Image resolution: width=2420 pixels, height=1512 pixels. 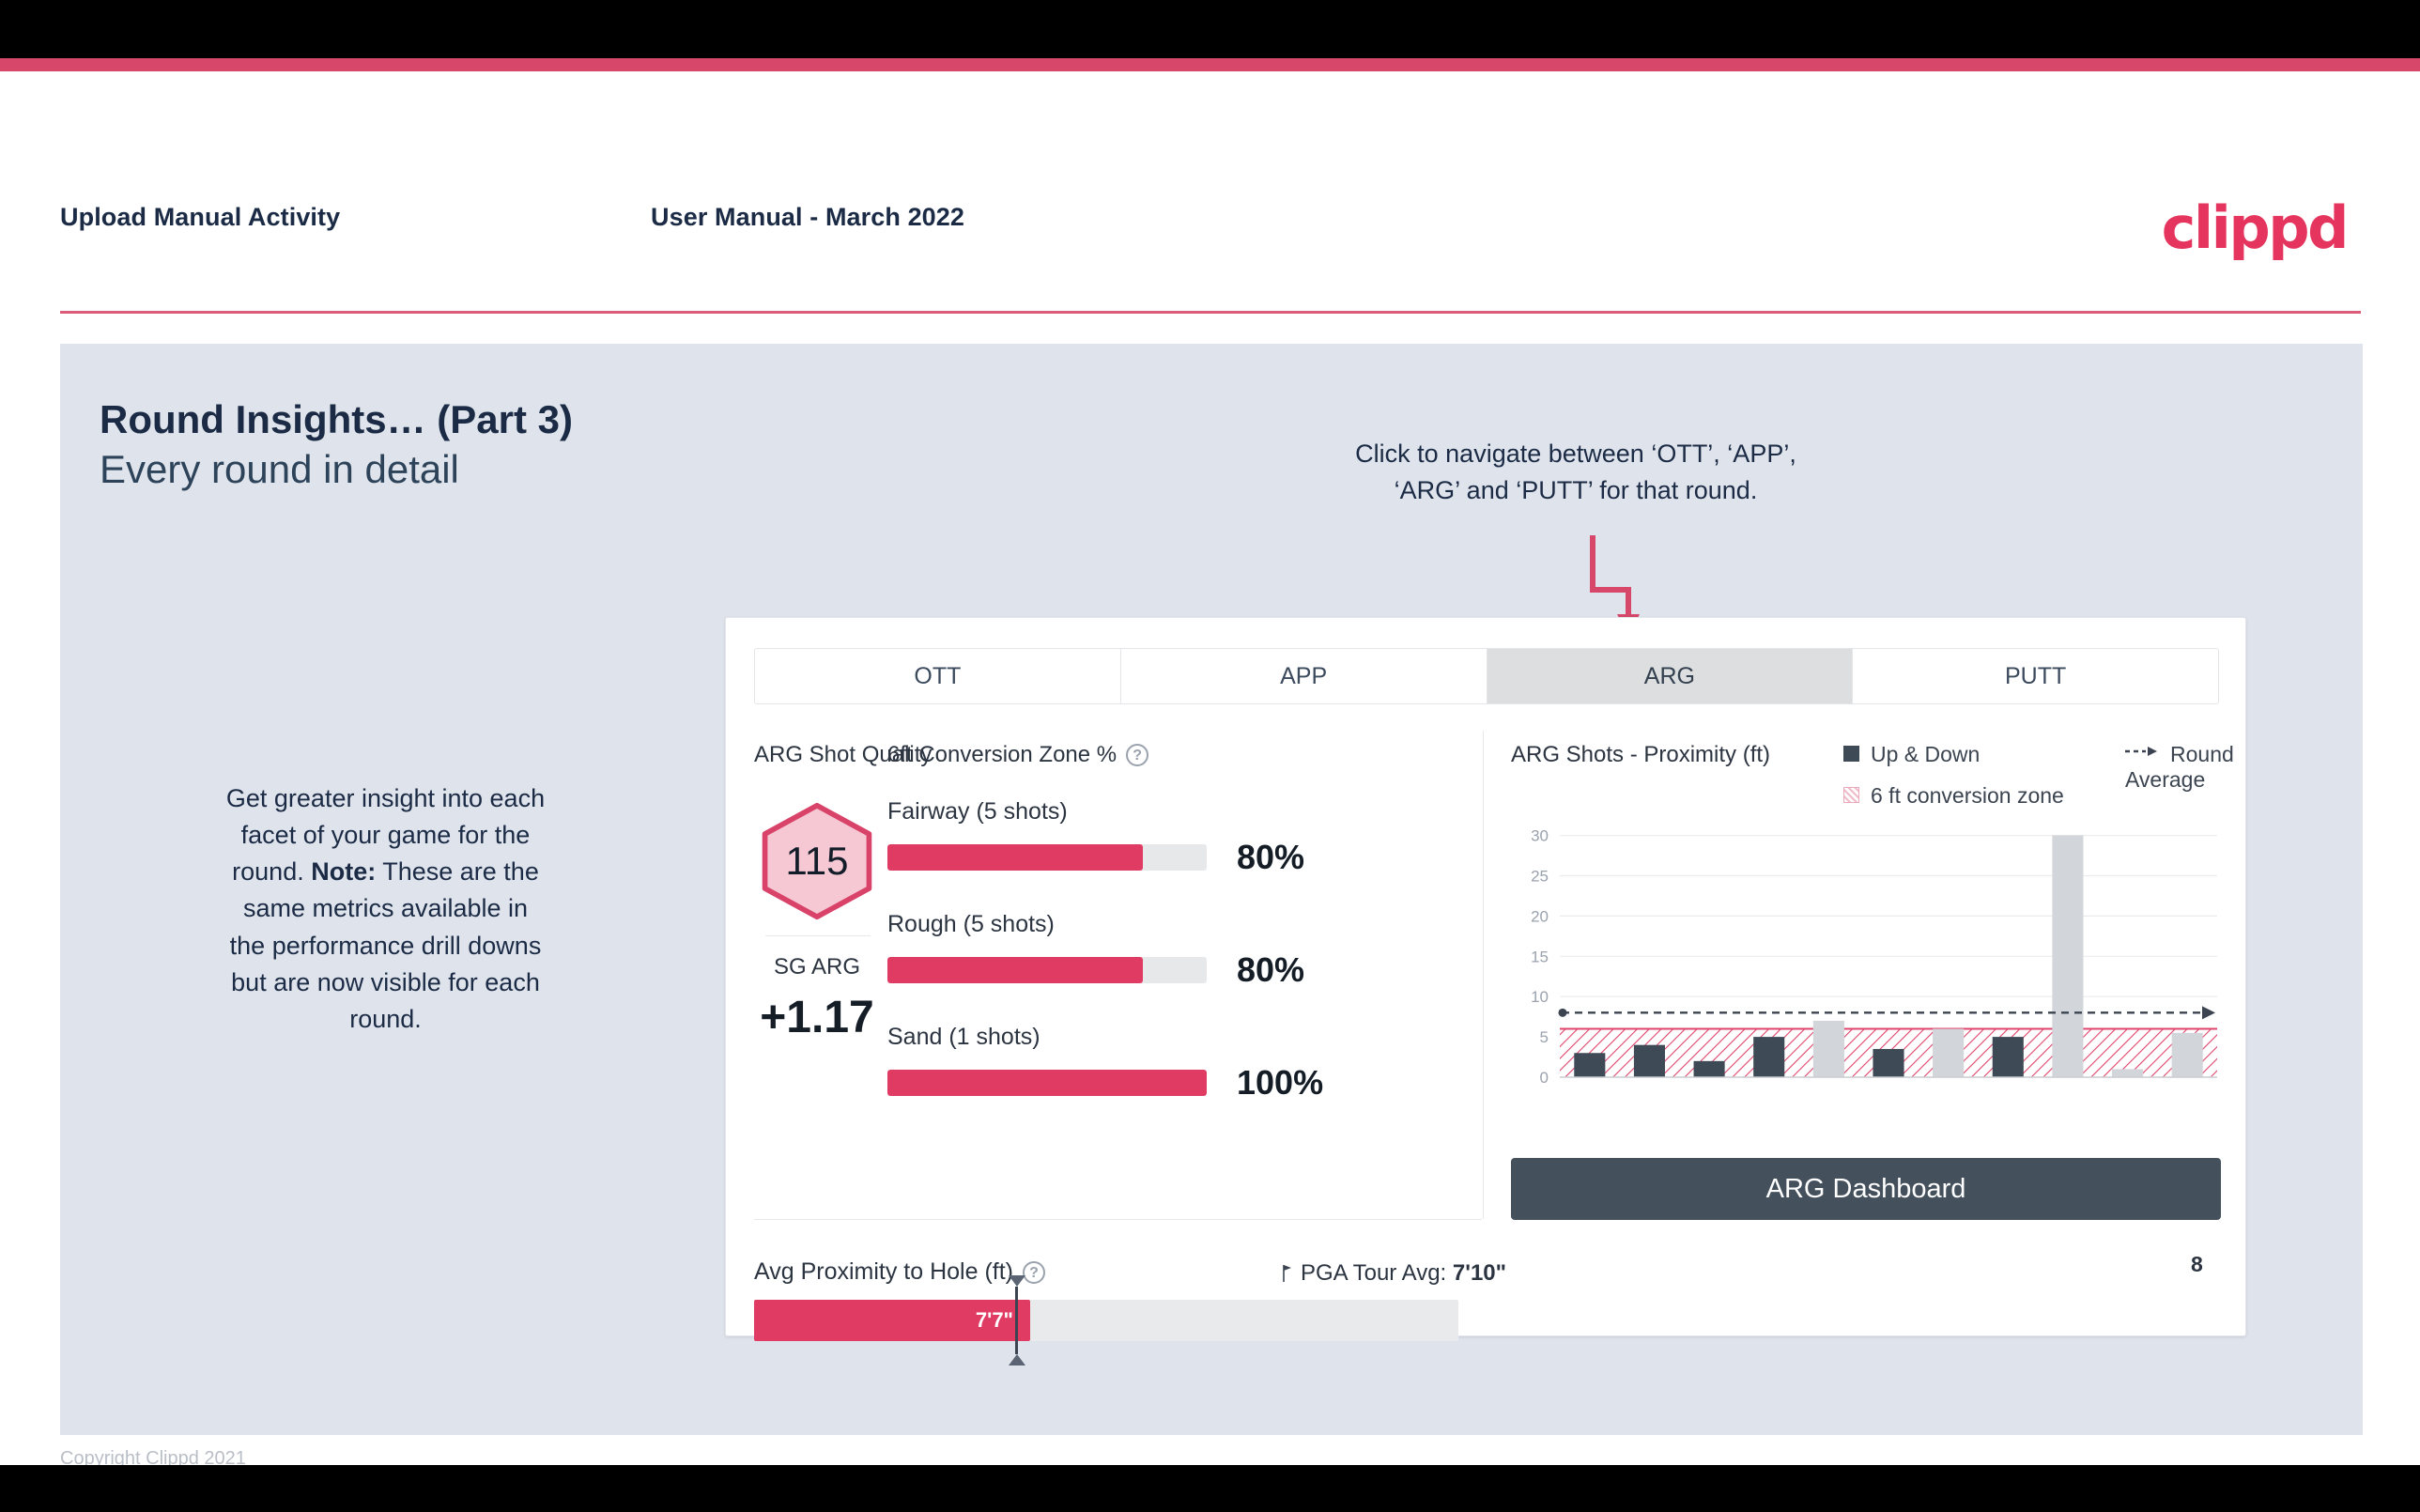 I want to click on tab-putt: PUTT, so click(x=2036, y=676).